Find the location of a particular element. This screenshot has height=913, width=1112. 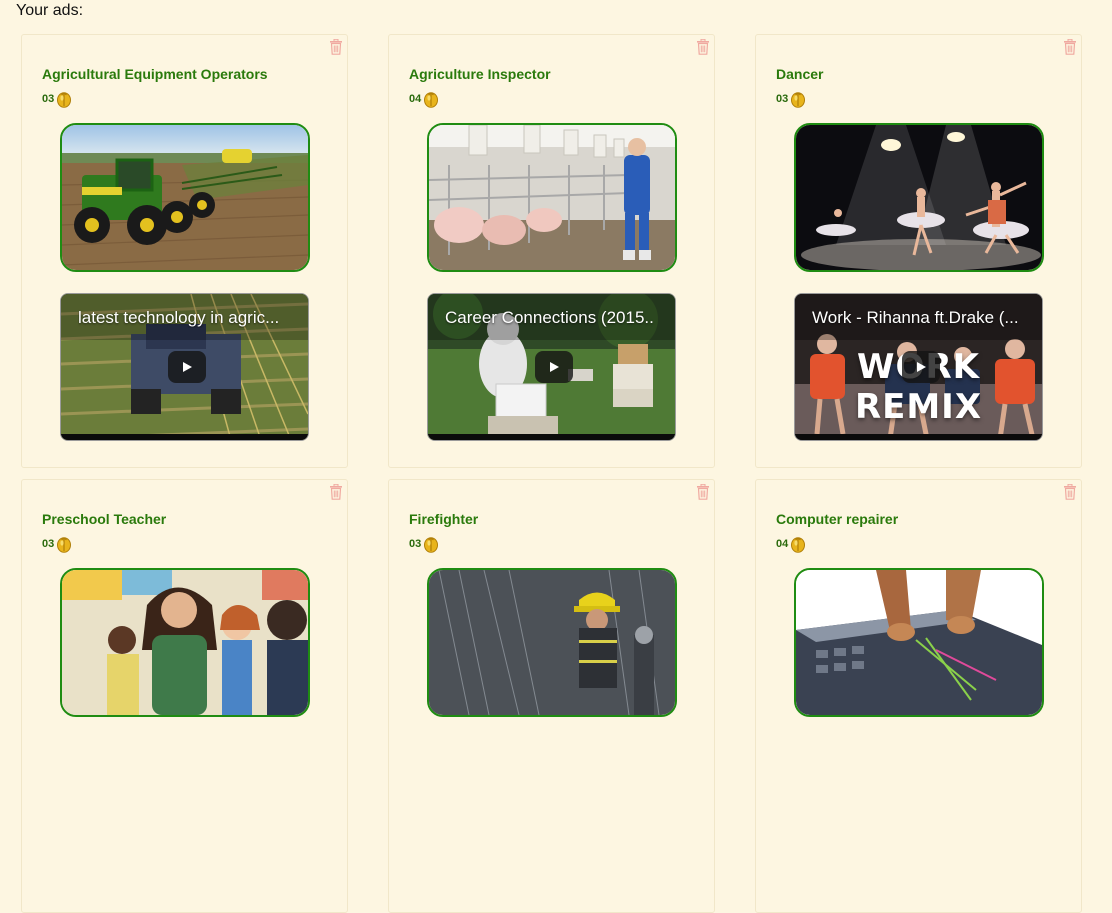

ad-title: Agricultural Equipment Operators is located at coordinates (155, 74).